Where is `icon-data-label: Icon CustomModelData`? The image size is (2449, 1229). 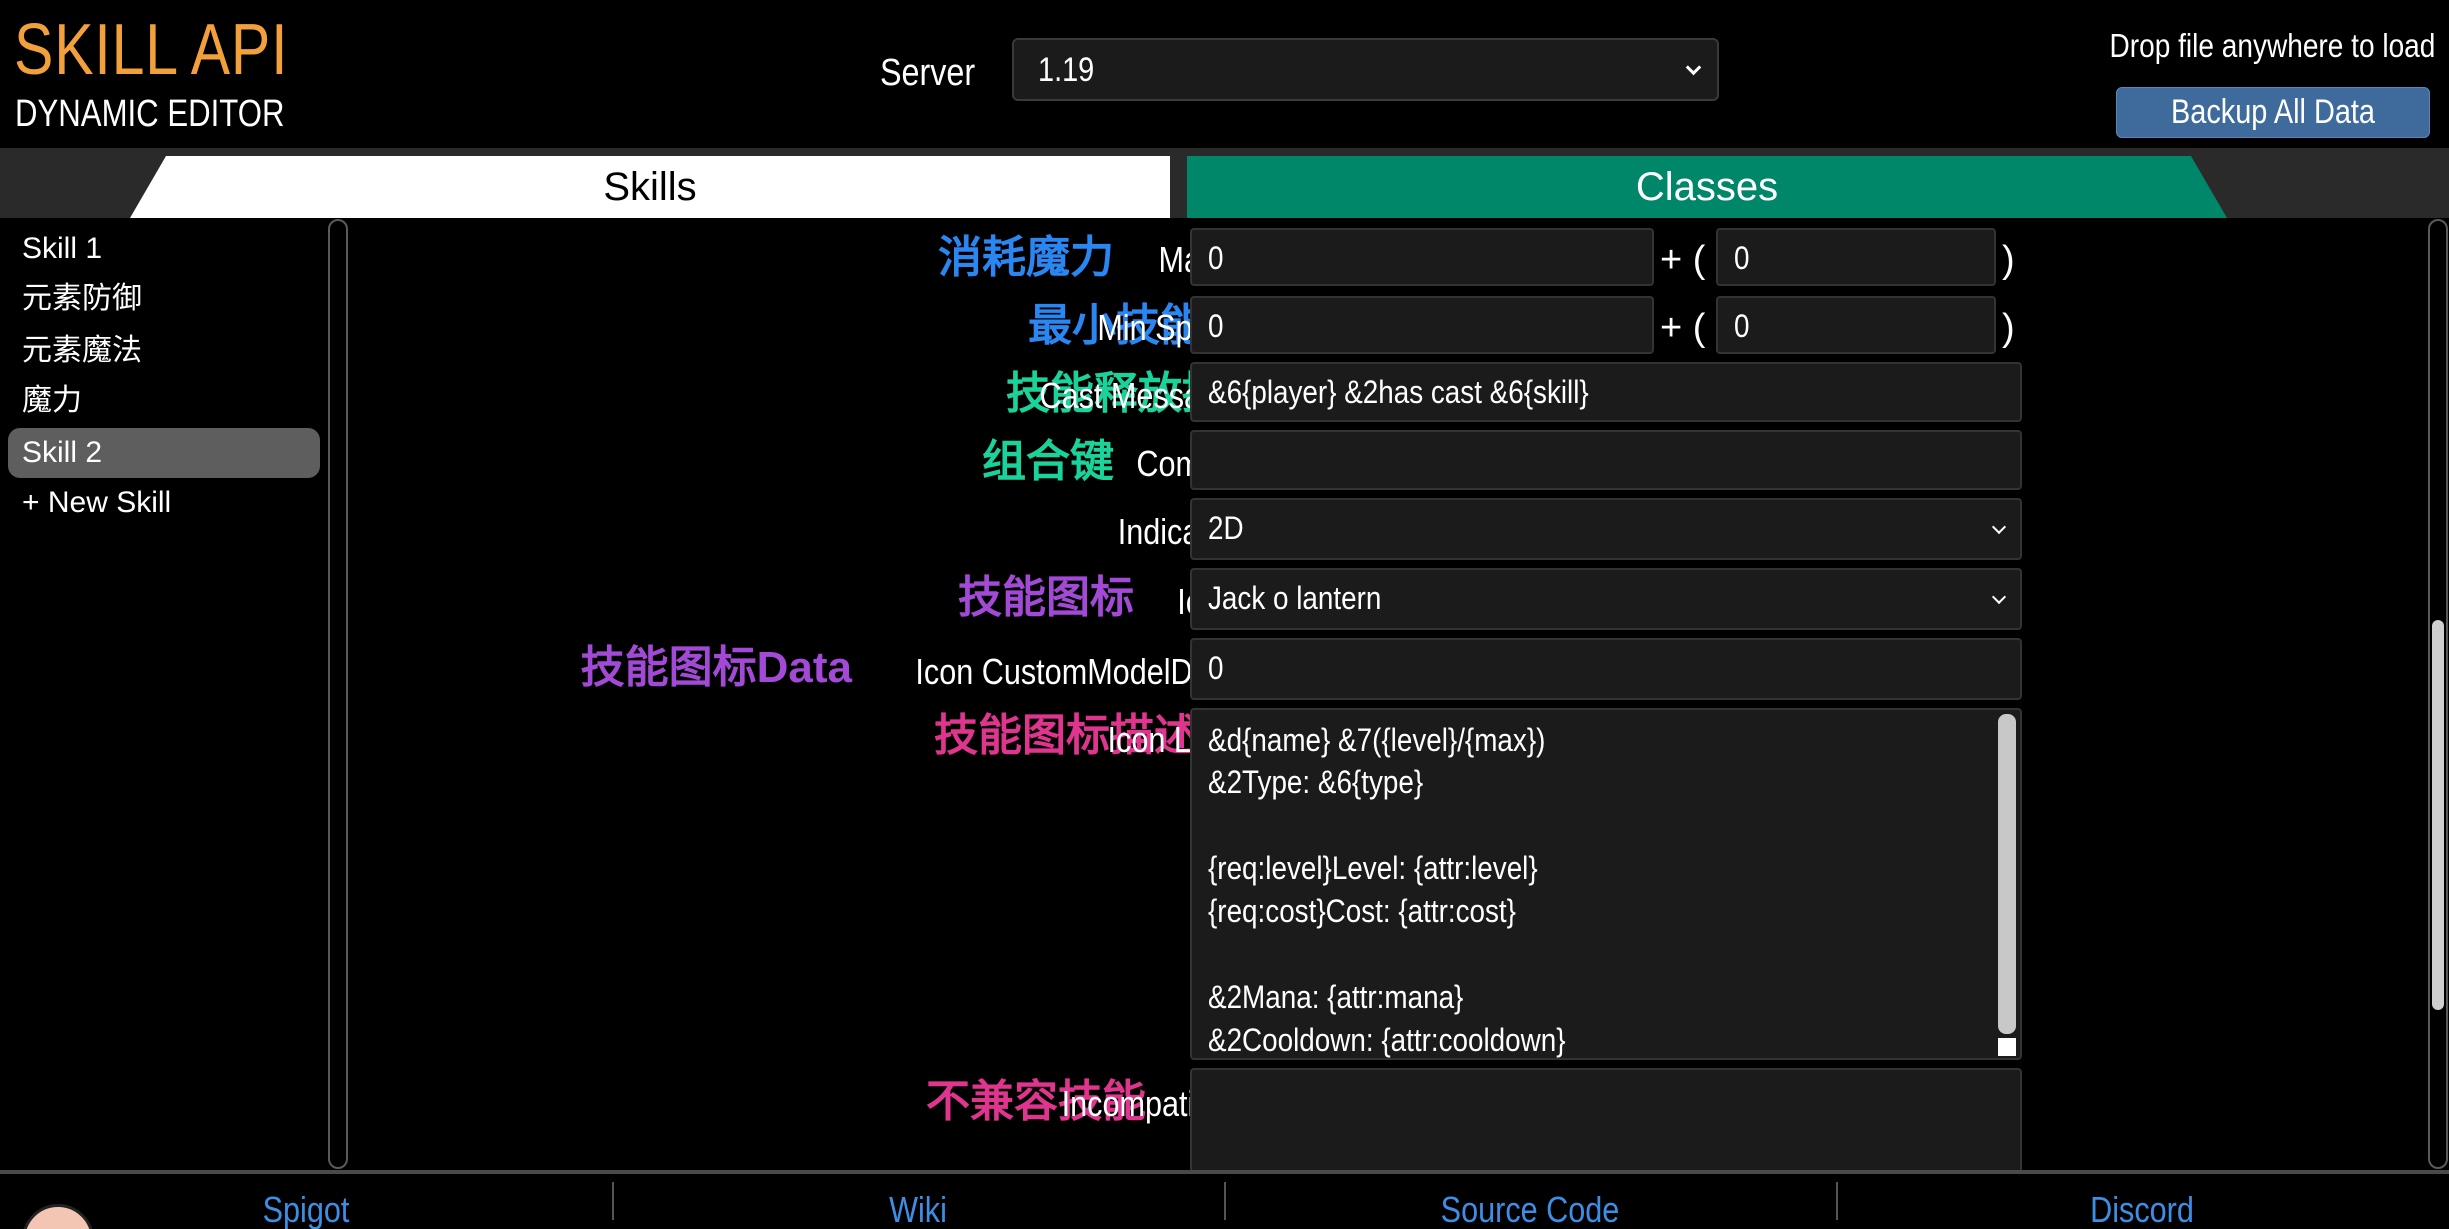 icon-data-label: Icon CustomModelData is located at coordinates (1075, 671).